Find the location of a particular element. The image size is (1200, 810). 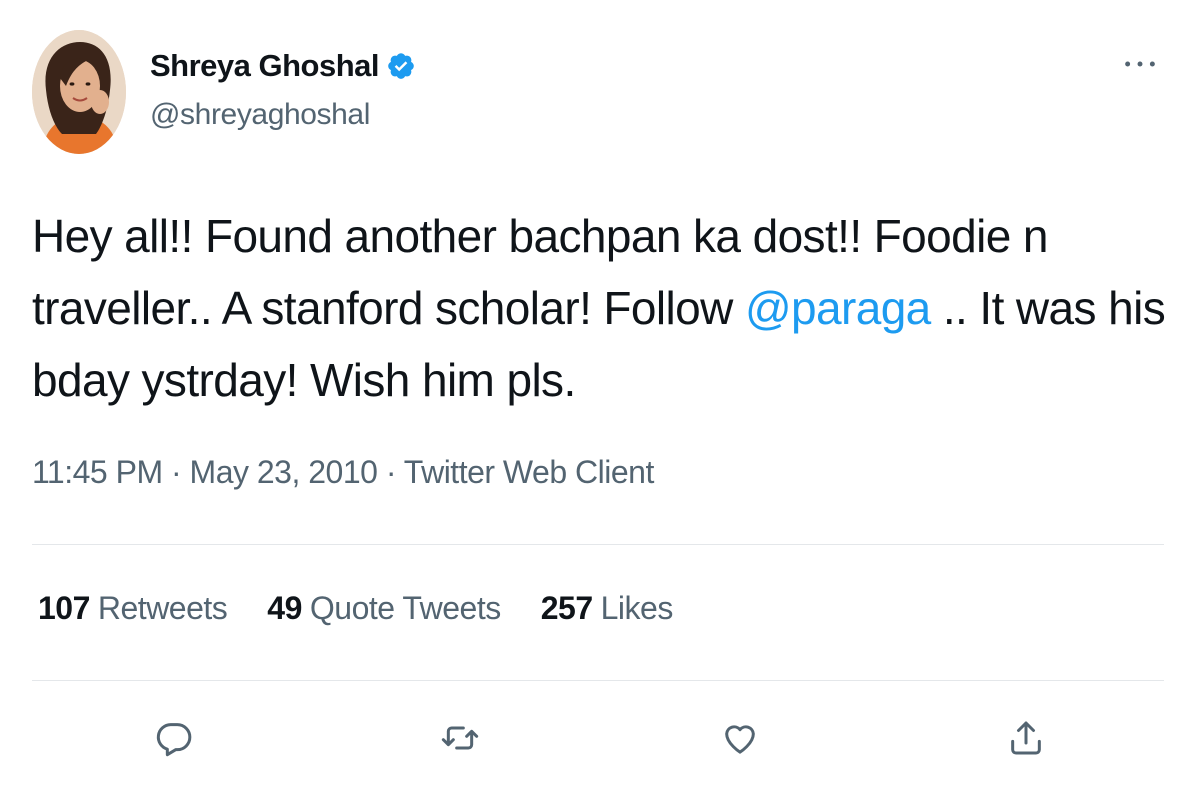

retweets-stat: 107 Retweets is located at coordinates (133, 608).